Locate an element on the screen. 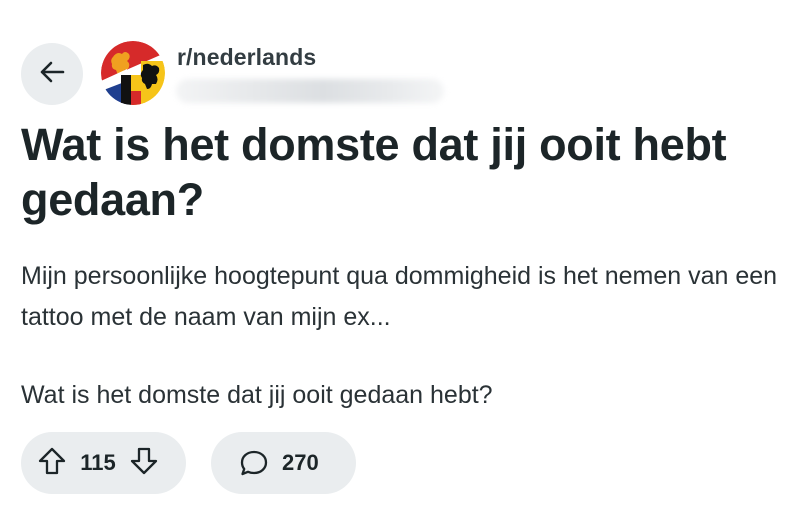 This screenshot has height=514, width=806. downvote-button is located at coordinates (144, 463).